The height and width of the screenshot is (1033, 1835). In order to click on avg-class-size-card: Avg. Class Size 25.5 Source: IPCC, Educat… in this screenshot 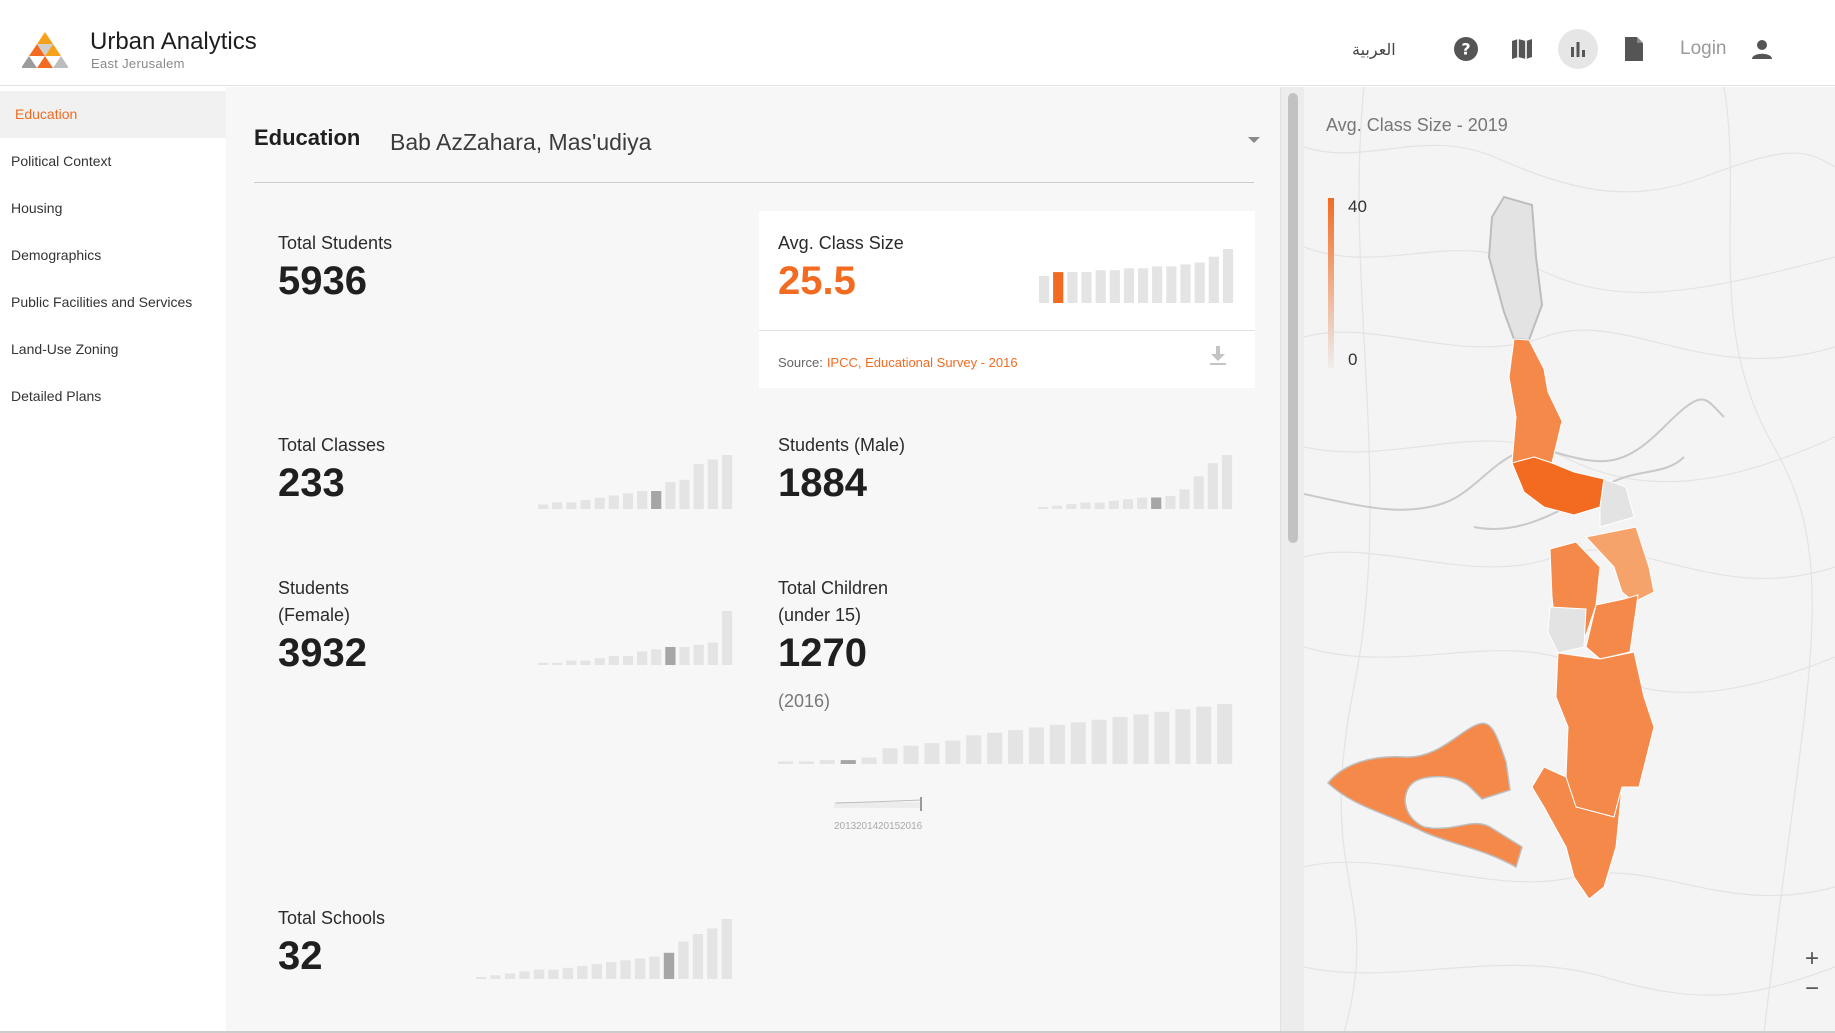, I will do `click(1007, 299)`.